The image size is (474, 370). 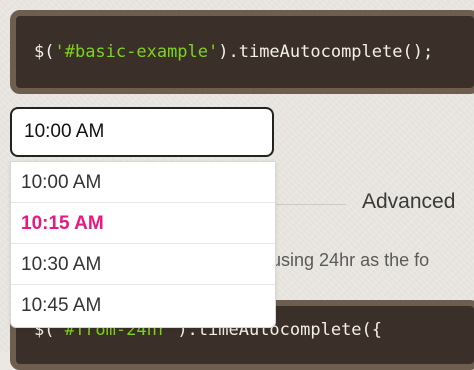 What do you see at coordinates (142, 132) in the screenshot?
I see `time-input` at bounding box center [142, 132].